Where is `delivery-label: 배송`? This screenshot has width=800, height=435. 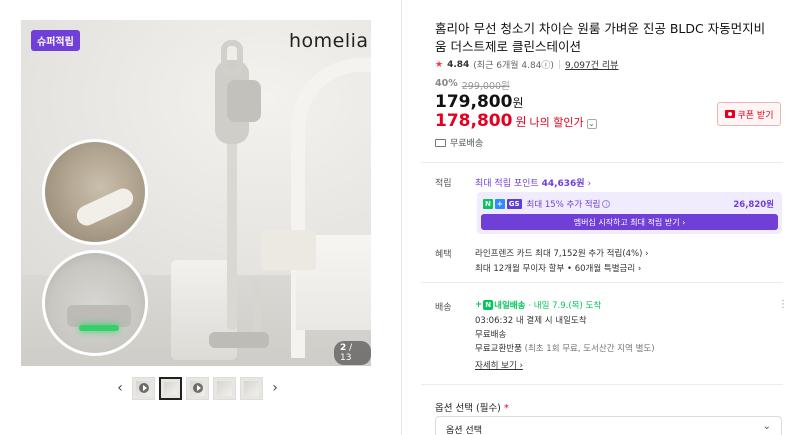
delivery-label: 배송 is located at coordinates (443, 308).